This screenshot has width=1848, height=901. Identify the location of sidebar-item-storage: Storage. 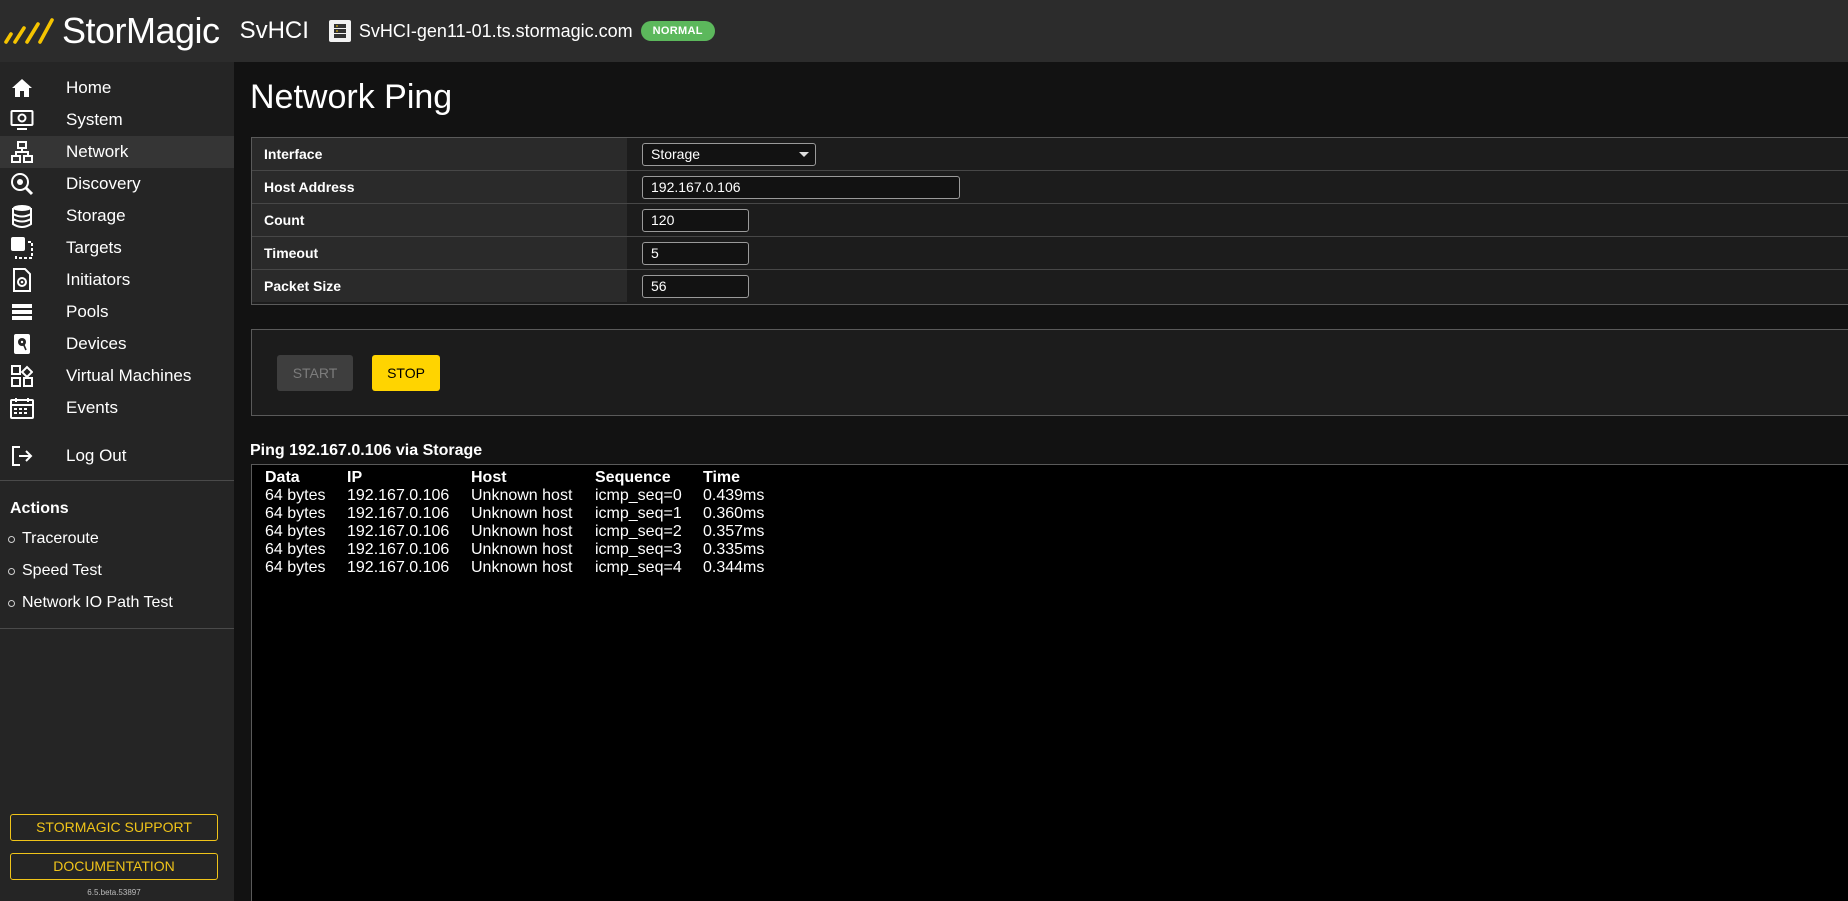
(117, 216).